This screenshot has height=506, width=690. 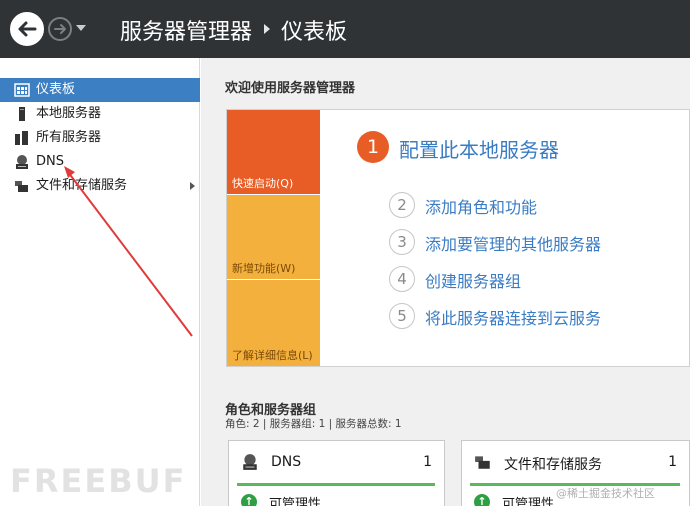 What do you see at coordinates (273, 152) in the screenshot?
I see `tile-quick-start: 快速启动(Q)` at bounding box center [273, 152].